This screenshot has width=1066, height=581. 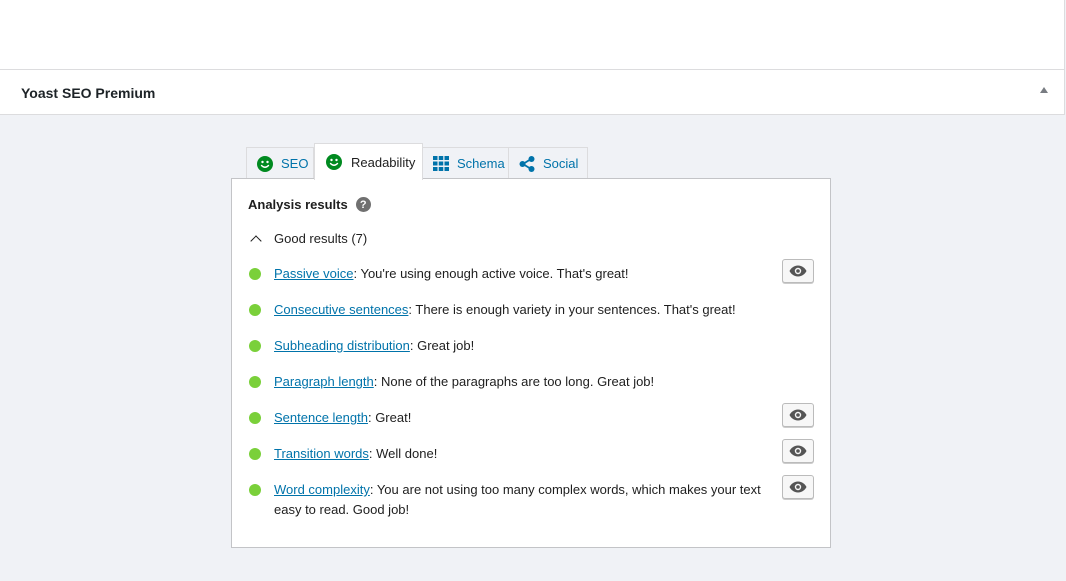 What do you see at coordinates (295, 163) in the screenshot?
I see `tab-seo-label: SEO` at bounding box center [295, 163].